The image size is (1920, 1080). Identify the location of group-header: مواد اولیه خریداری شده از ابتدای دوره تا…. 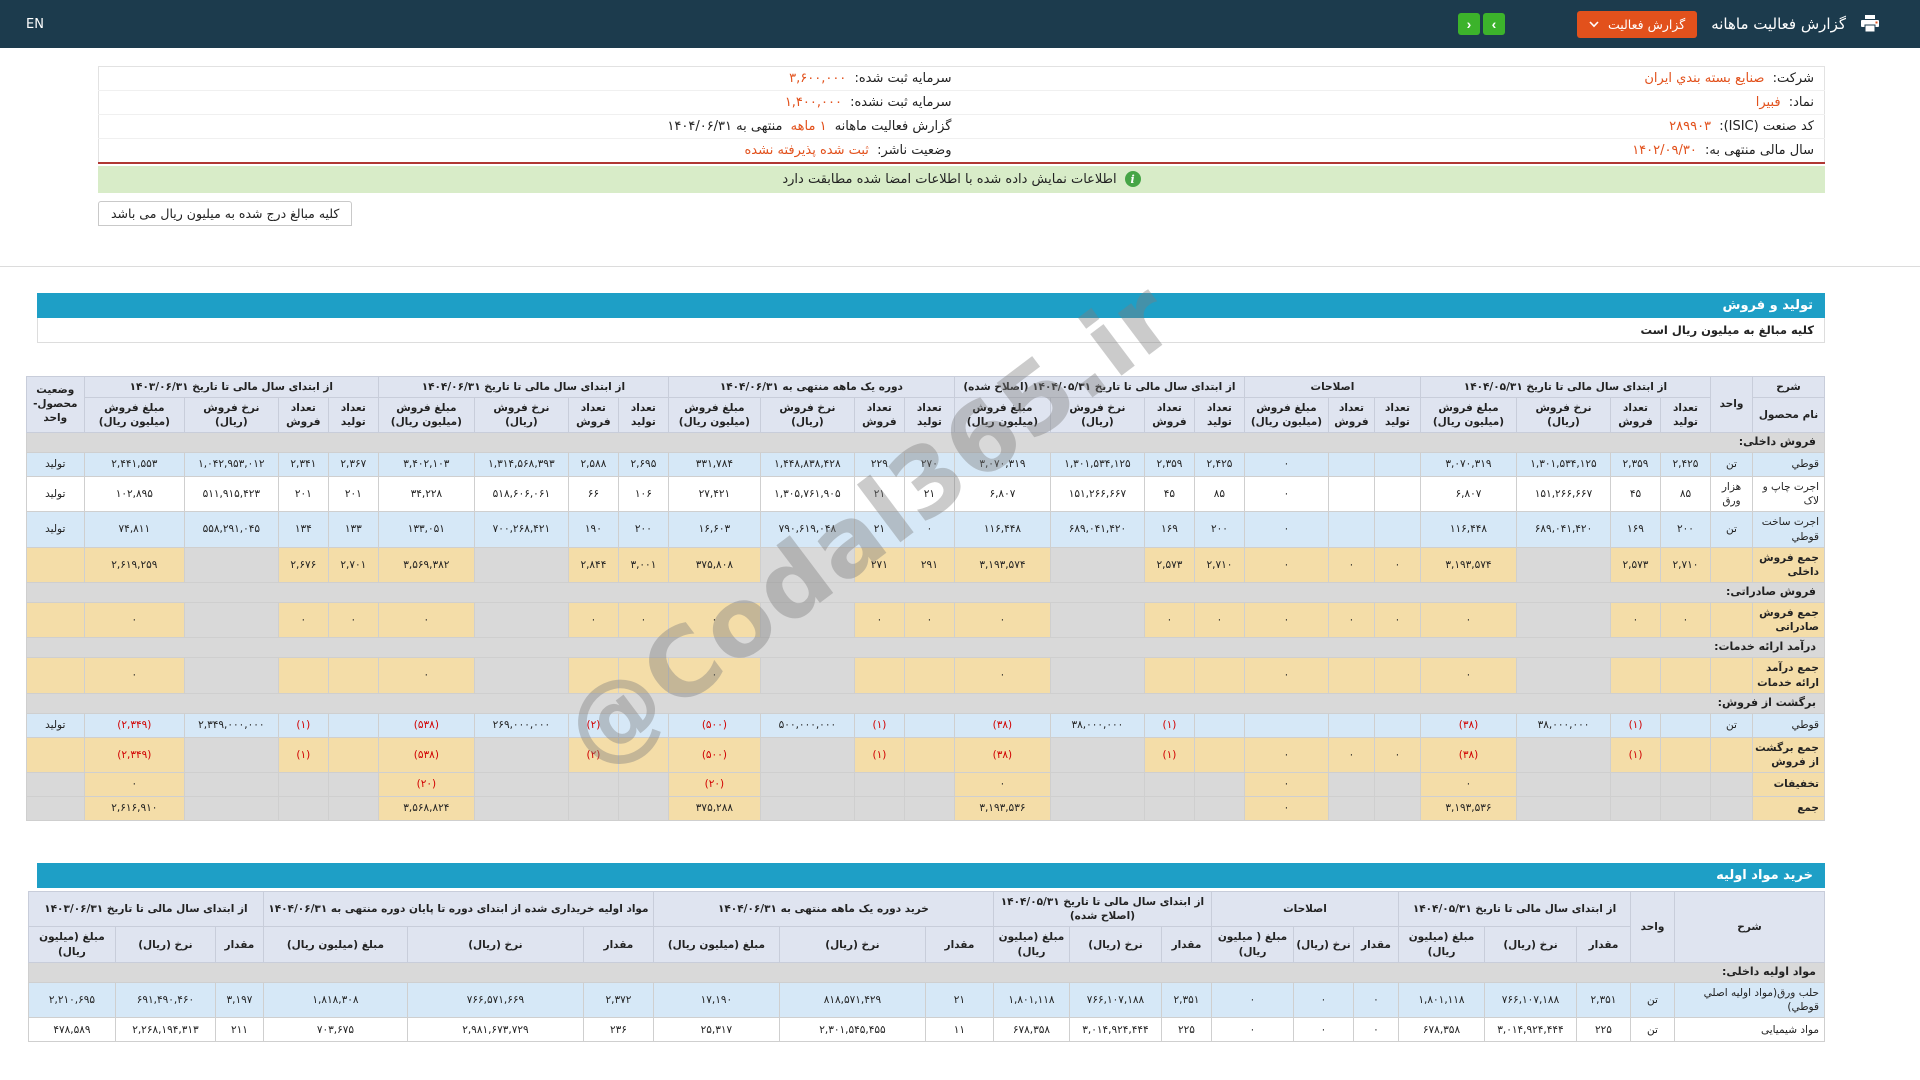
(458, 909).